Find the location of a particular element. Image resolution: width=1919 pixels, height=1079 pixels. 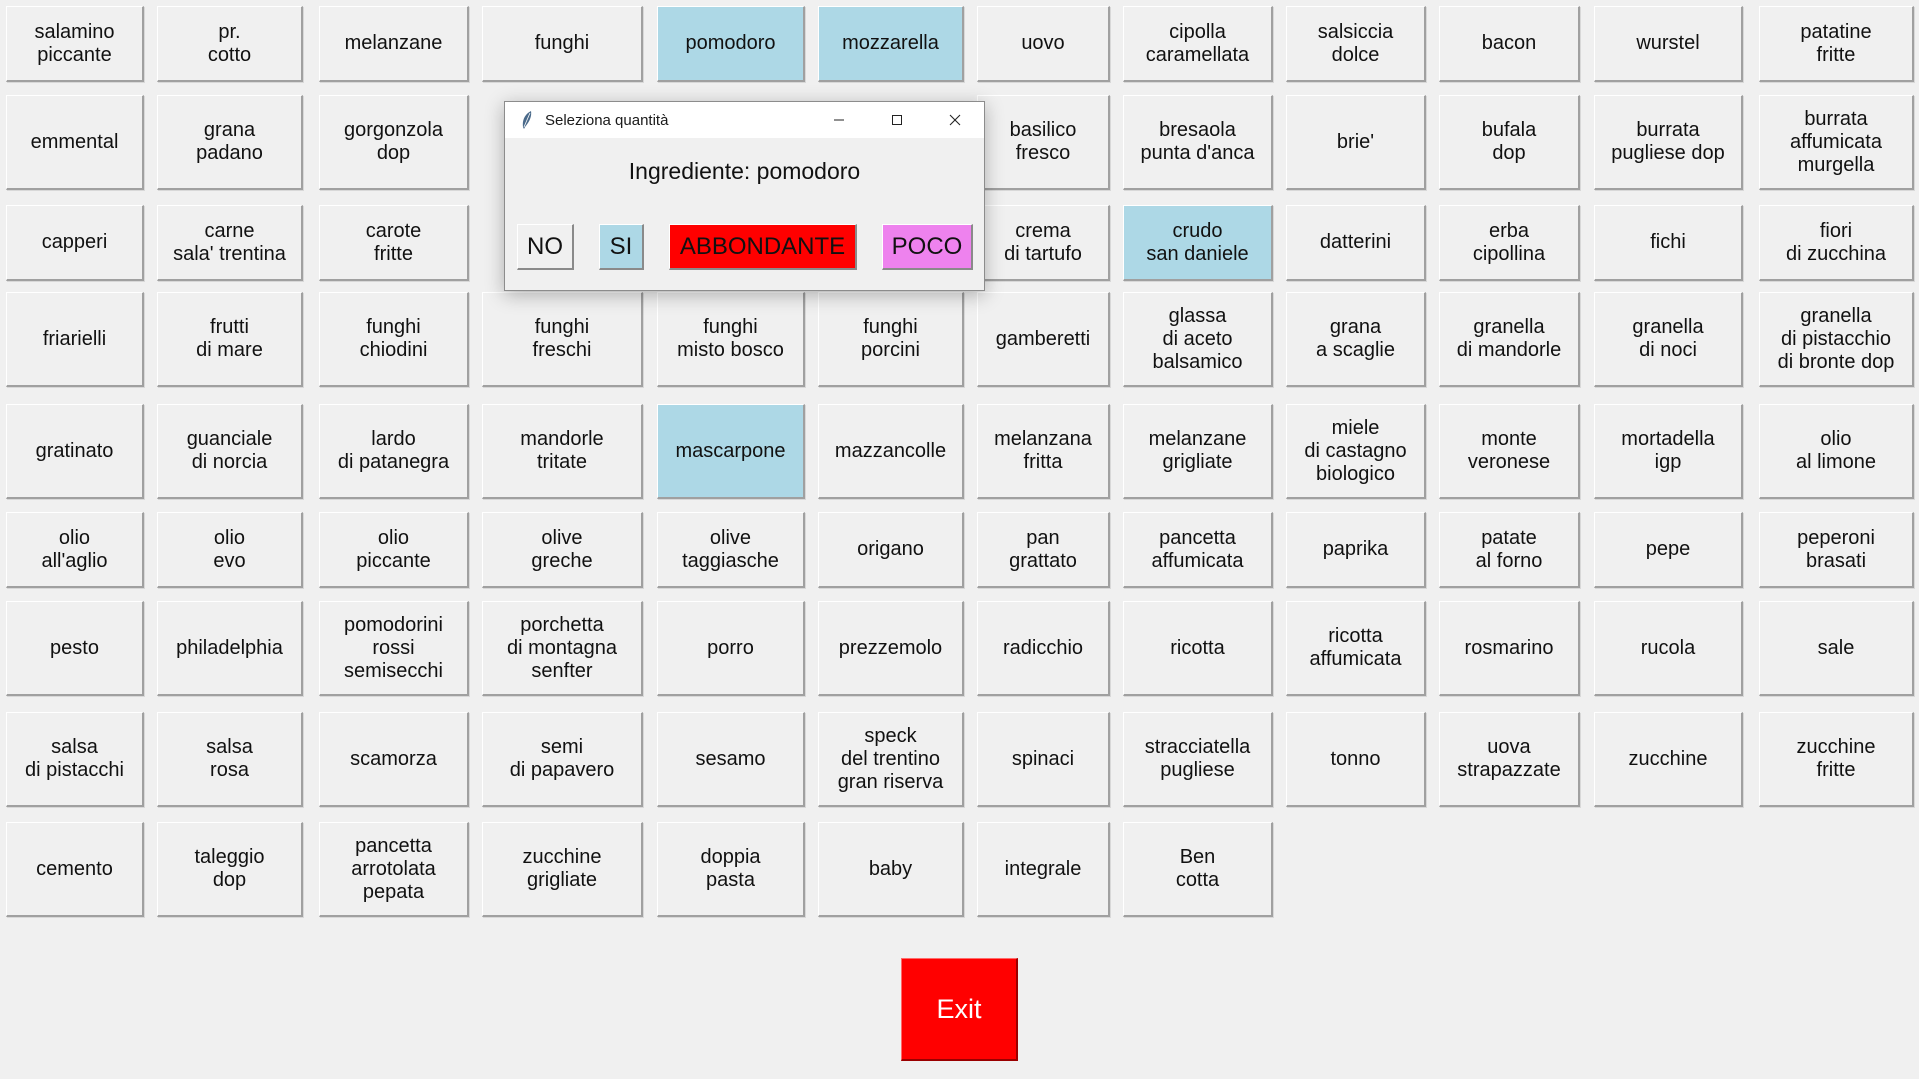

ingredient-button: pomodorini rossi semisecchi is located at coordinates (394, 648).